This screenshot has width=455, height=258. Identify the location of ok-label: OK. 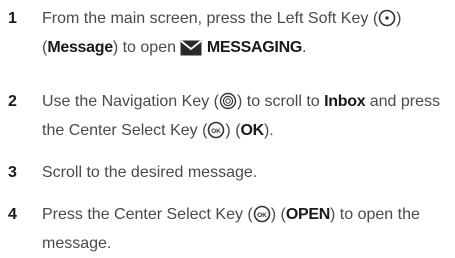
(252, 130).